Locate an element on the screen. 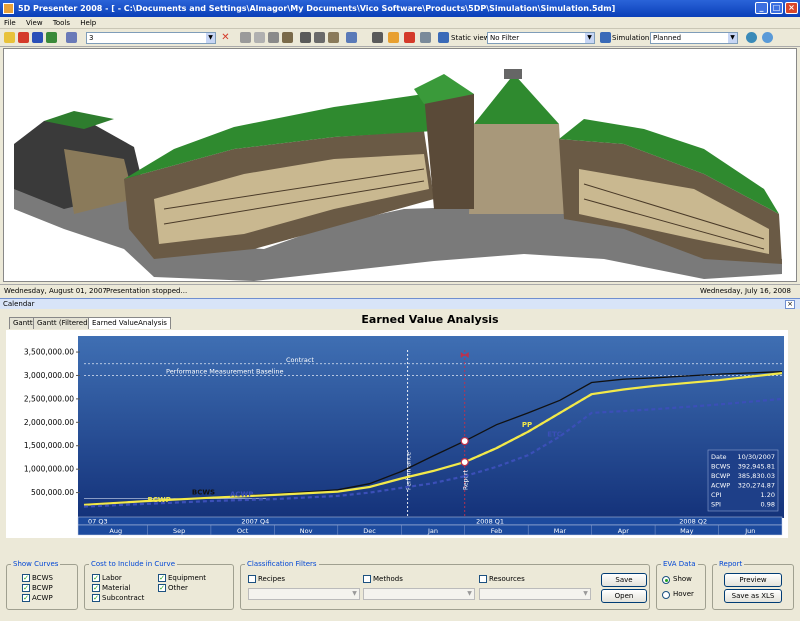 This screenshot has width=800, height=621. y-tick-label: 500,000.00 is located at coordinates (52, 492).